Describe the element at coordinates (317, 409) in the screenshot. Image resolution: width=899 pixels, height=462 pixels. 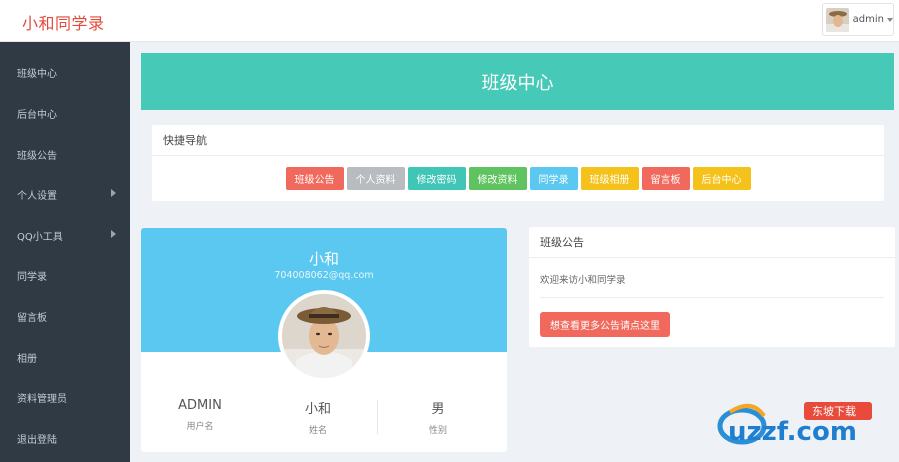
I see `stat-value: 小和` at that location.